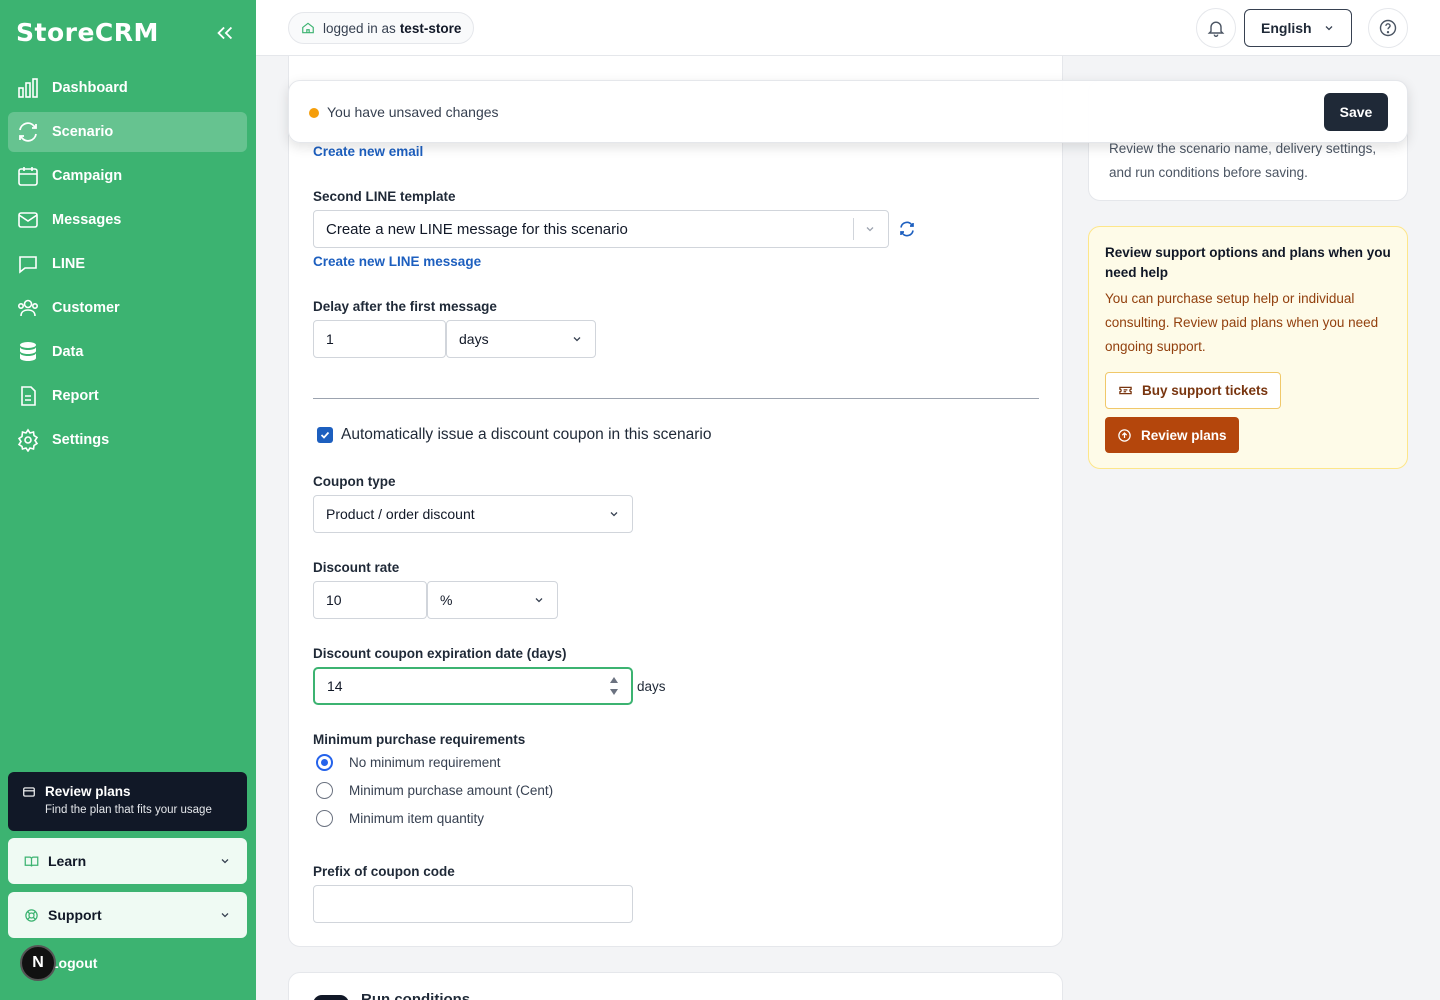 The height and width of the screenshot is (1000, 1440). Describe the element at coordinates (430, 28) in the screenshot. I see `store-name: test-store` at that location.